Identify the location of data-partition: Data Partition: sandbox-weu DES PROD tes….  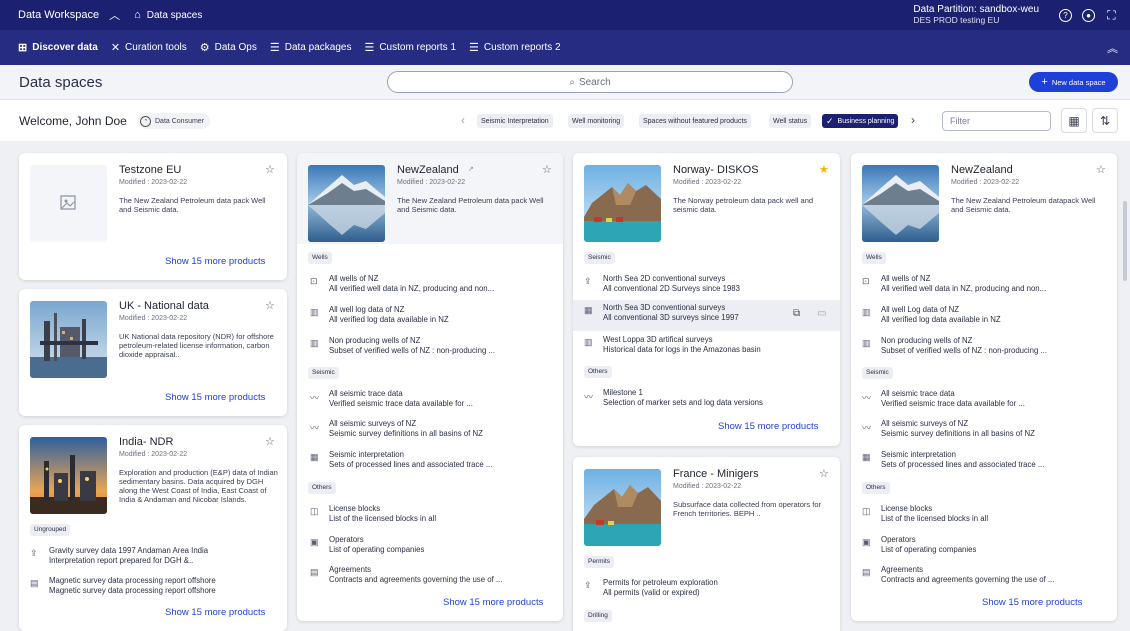
(976, 15).